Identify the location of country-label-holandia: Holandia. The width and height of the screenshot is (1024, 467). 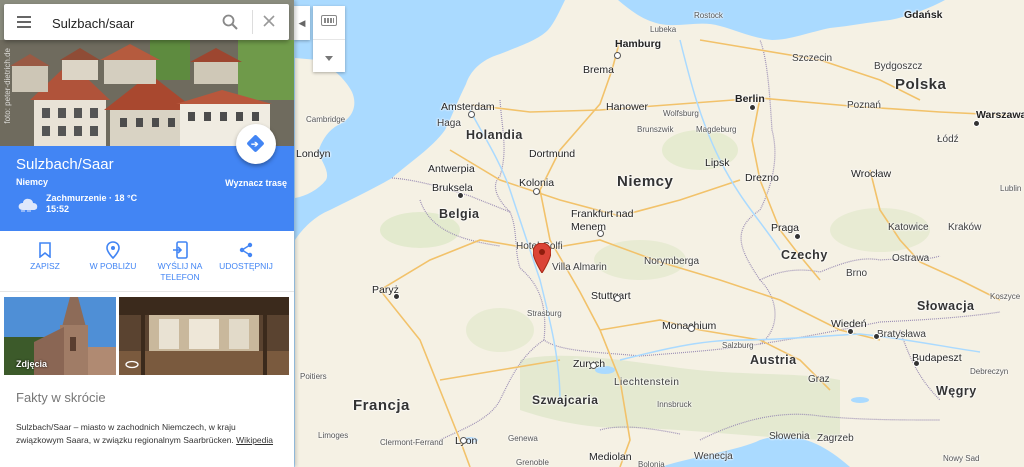
(494, 135).